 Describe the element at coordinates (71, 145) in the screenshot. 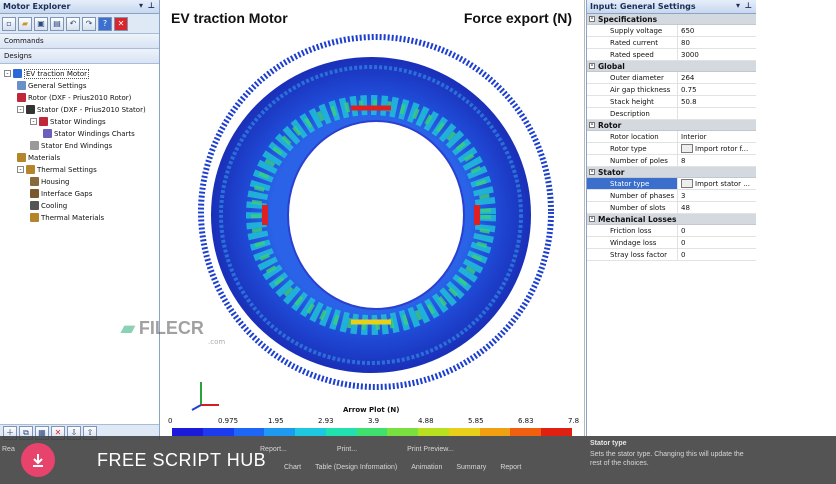

I see `tree-node: Stator End Windings` at that location.